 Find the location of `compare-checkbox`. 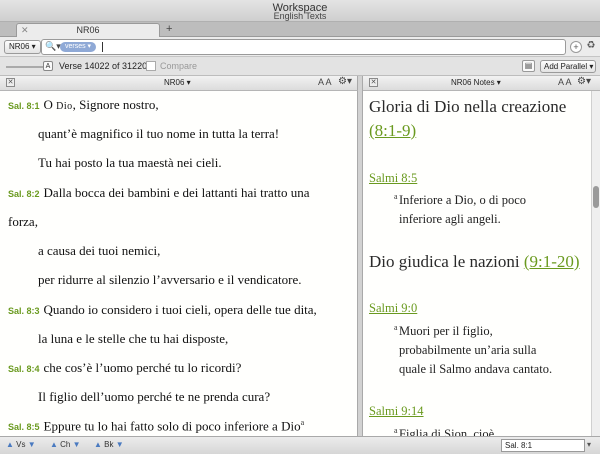

compare-checkbox is located at coordinates (151, 66).